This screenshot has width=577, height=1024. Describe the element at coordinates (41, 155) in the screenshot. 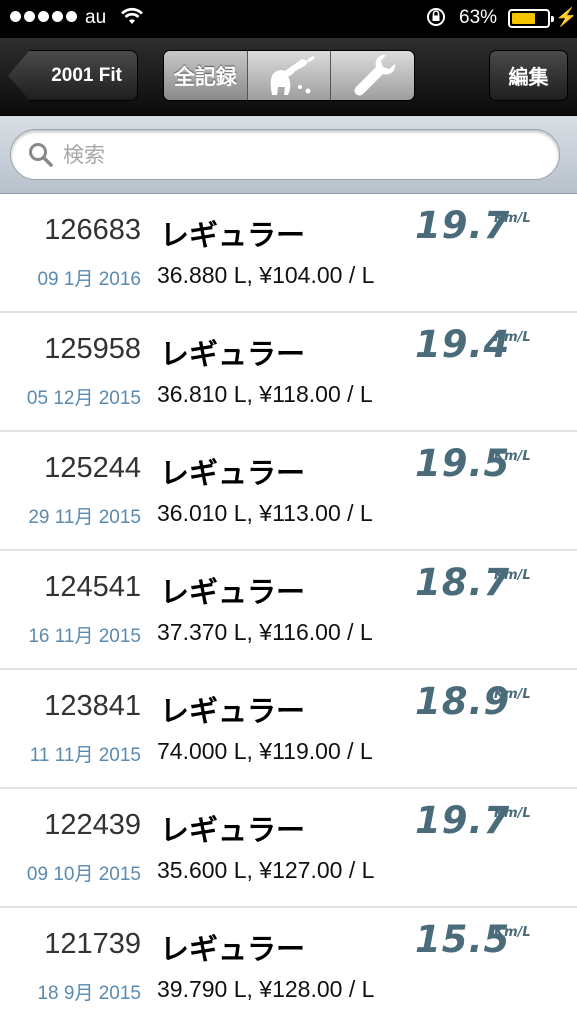

I see `search-icon` at that location.